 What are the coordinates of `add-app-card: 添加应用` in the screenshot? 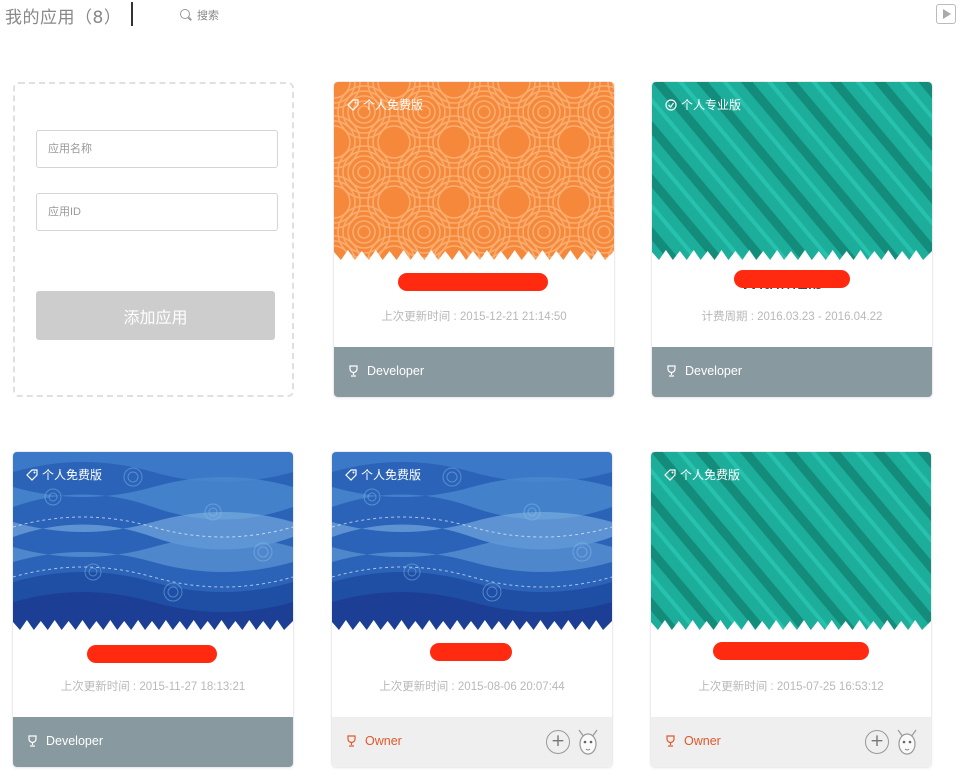 It's located at (153, 239).